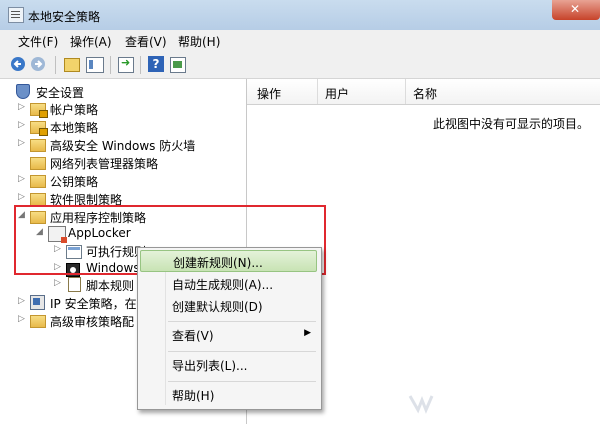  I want to click on menu-item-create-default-rules: 创建默认规则(D), so click(228, 306).